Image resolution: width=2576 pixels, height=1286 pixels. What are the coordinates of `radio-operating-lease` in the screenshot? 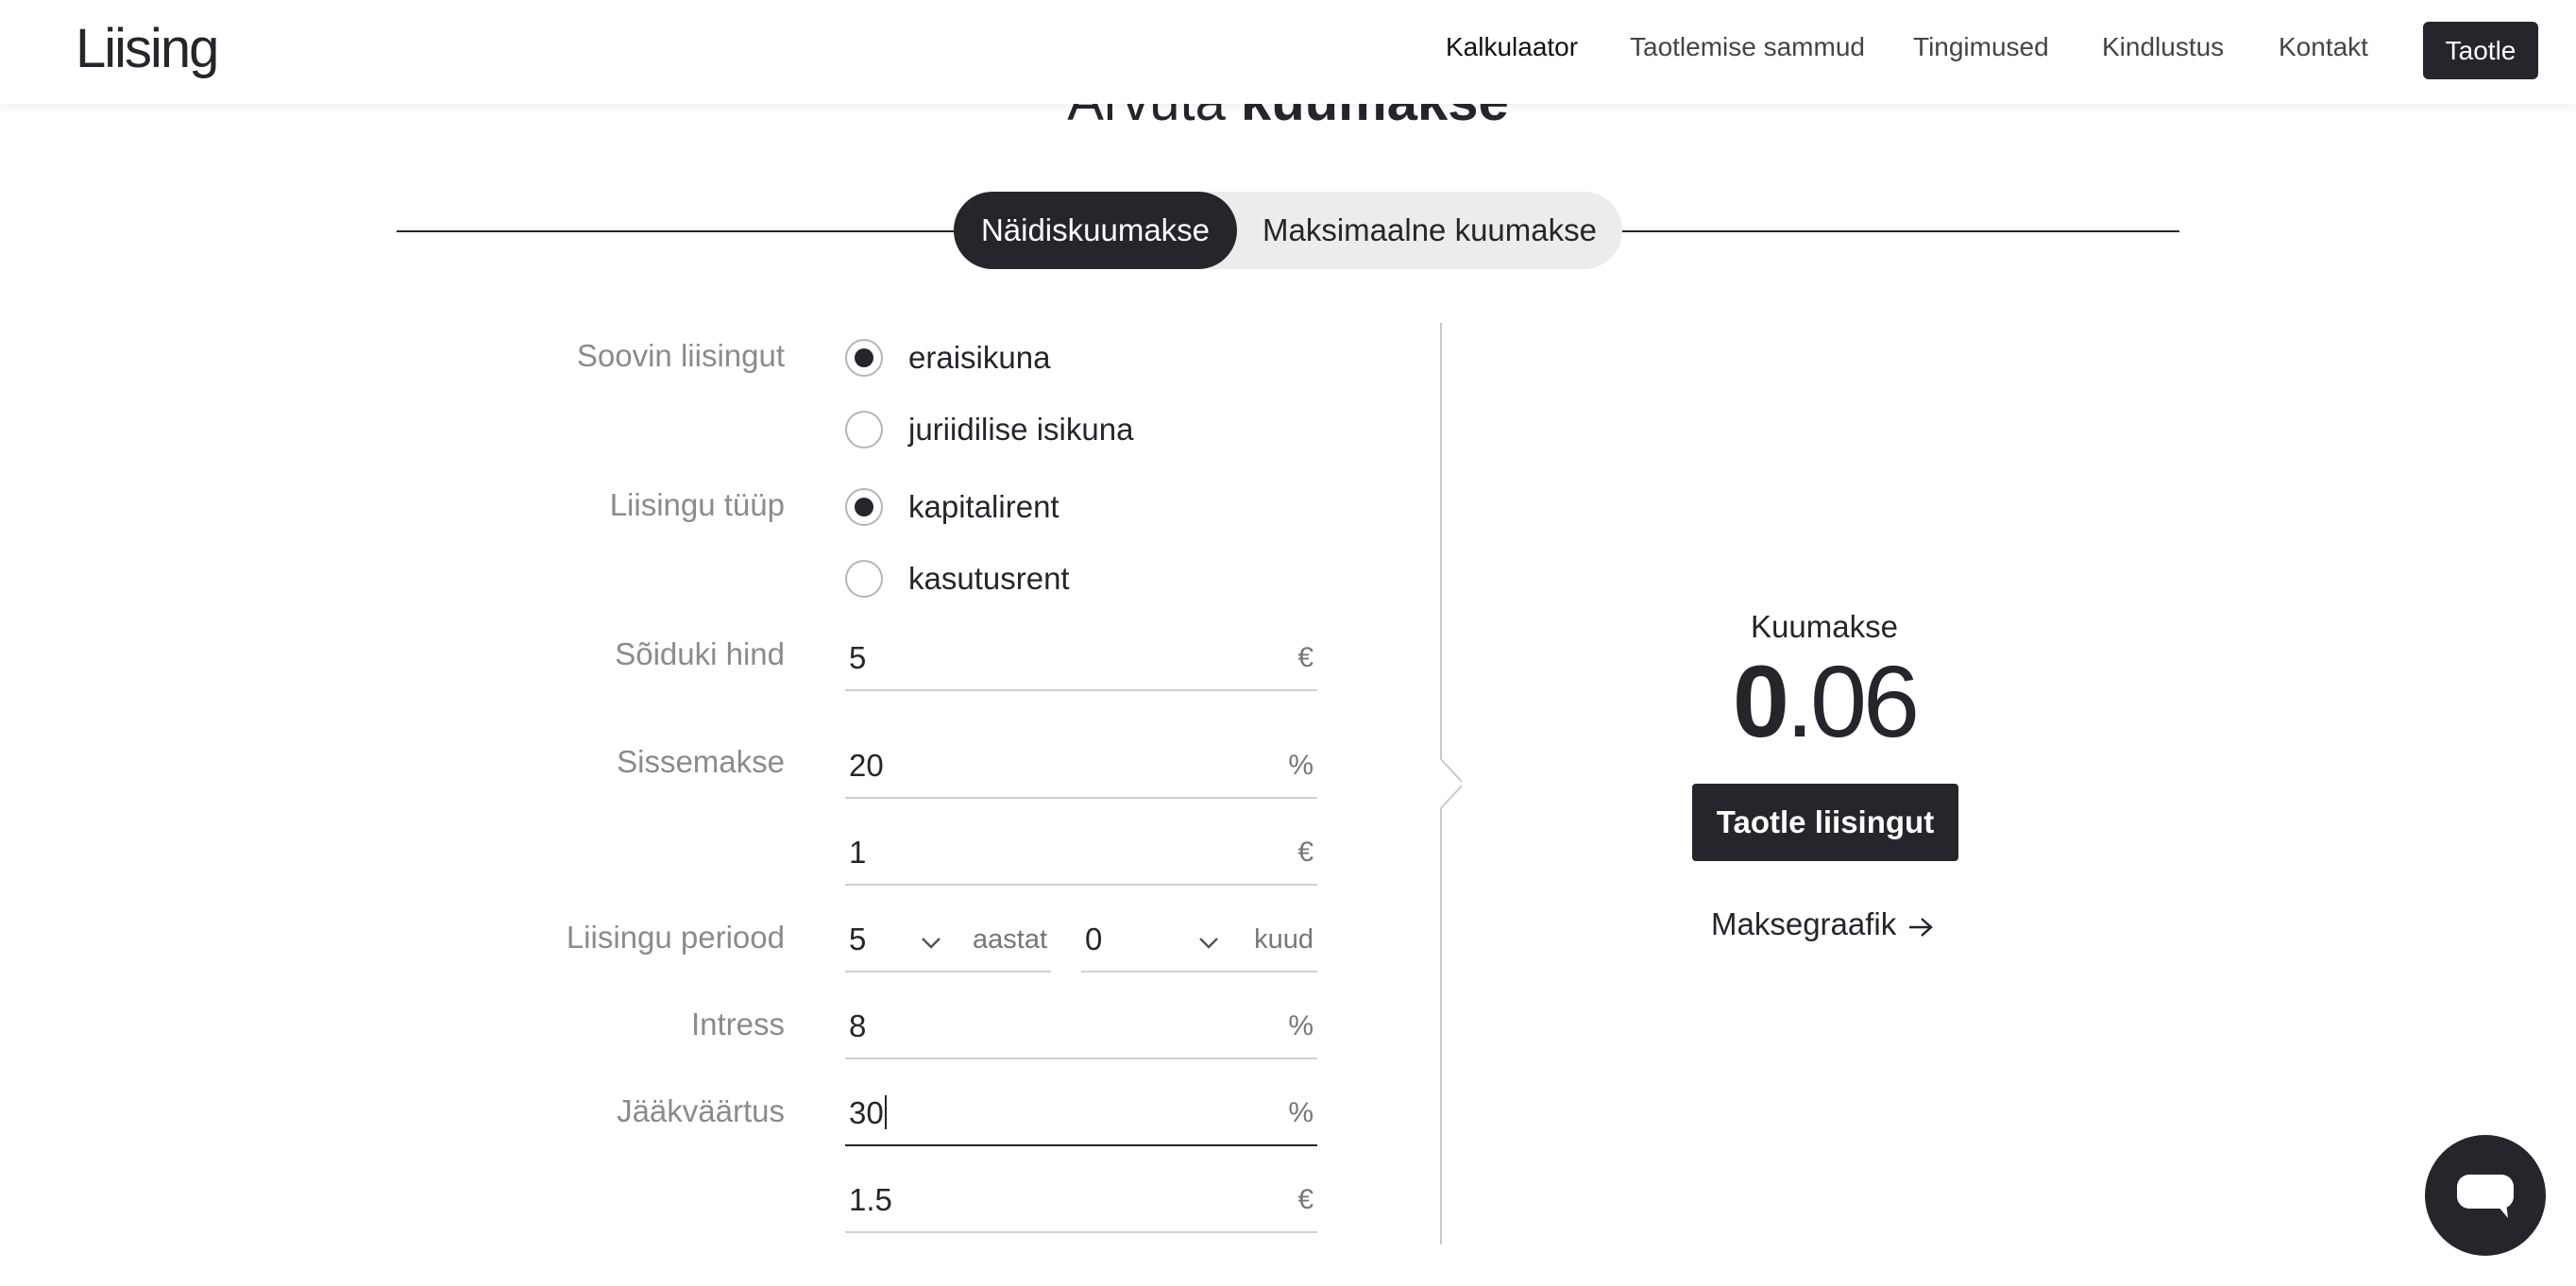 It's located at (864, 579).